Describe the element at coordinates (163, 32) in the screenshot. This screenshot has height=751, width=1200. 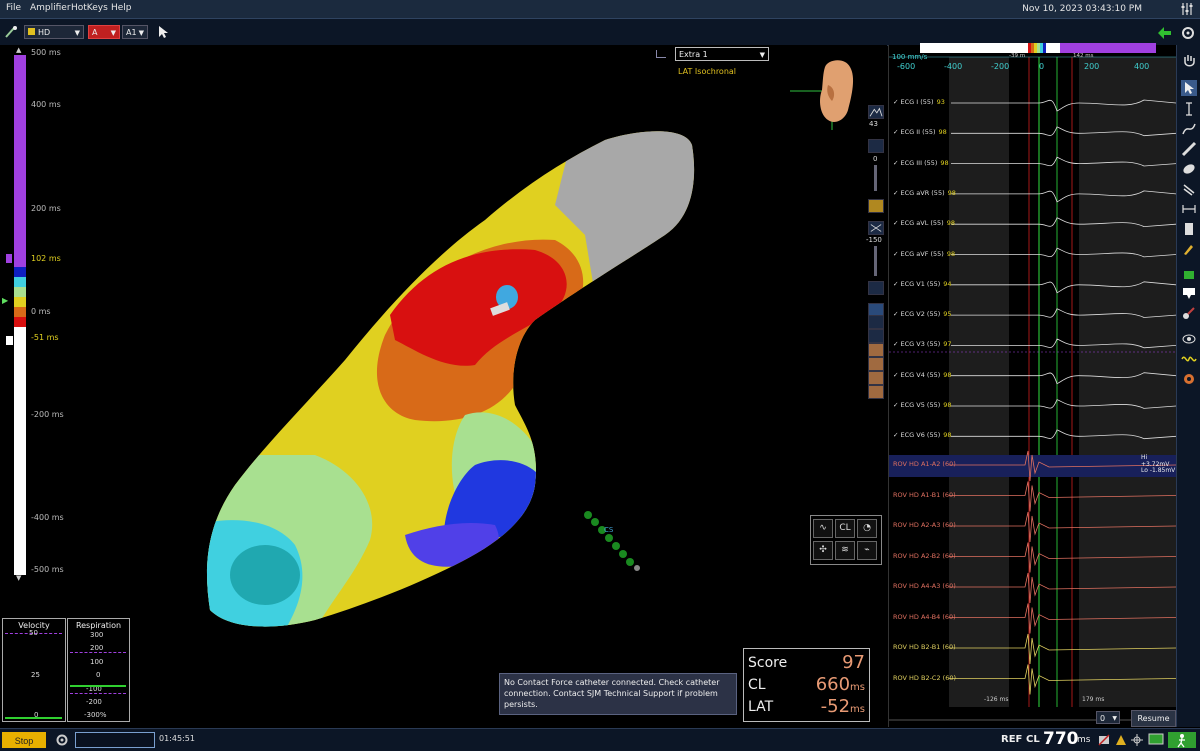
I see `pointer-icon` at that location.